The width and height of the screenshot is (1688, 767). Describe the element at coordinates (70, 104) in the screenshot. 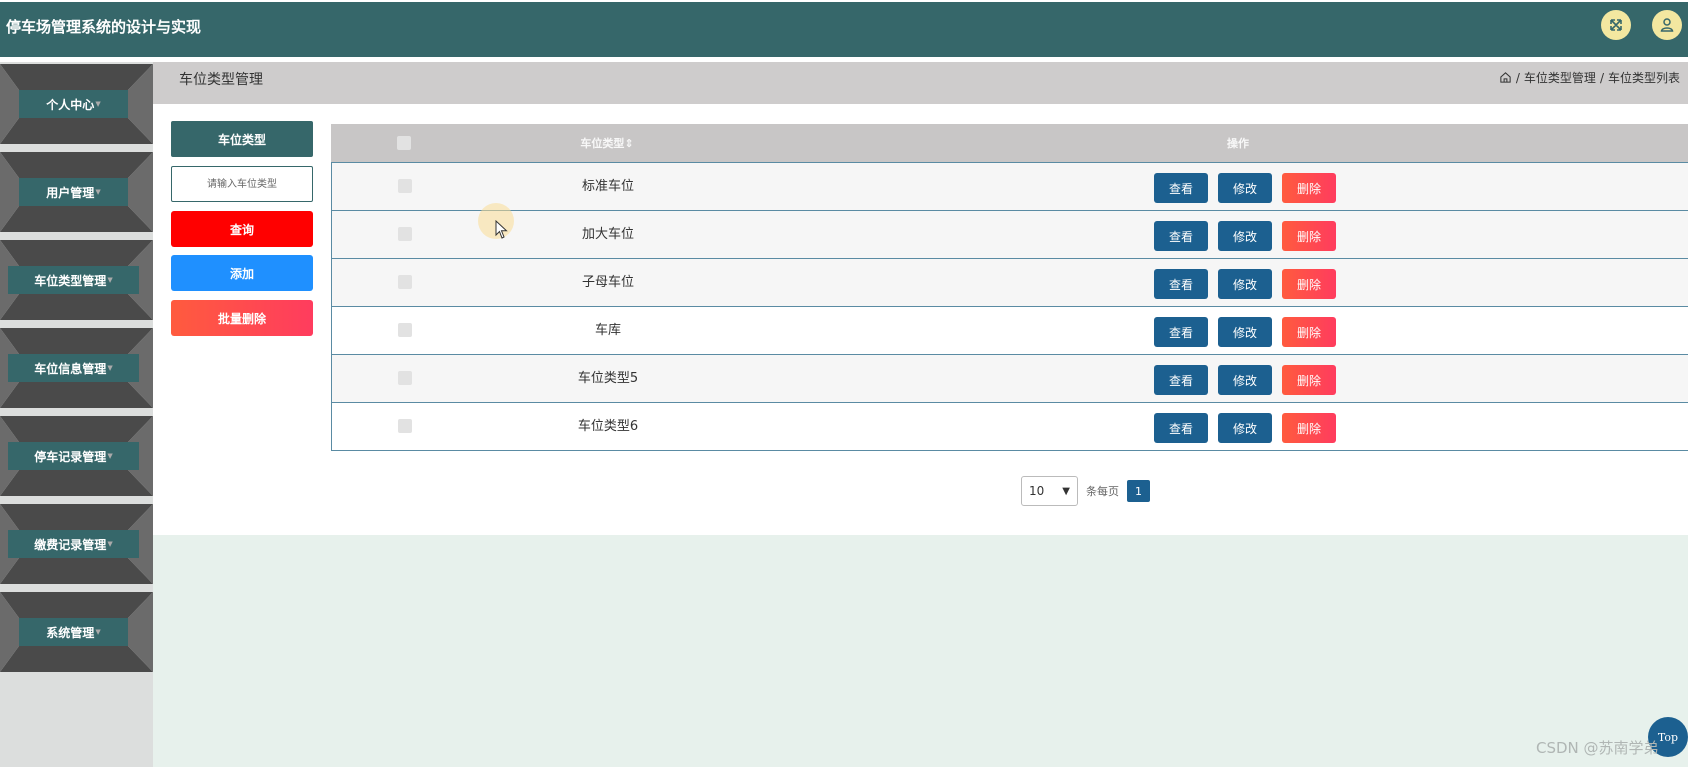

I see `sidebar-item-label: 个人中心` at that location.